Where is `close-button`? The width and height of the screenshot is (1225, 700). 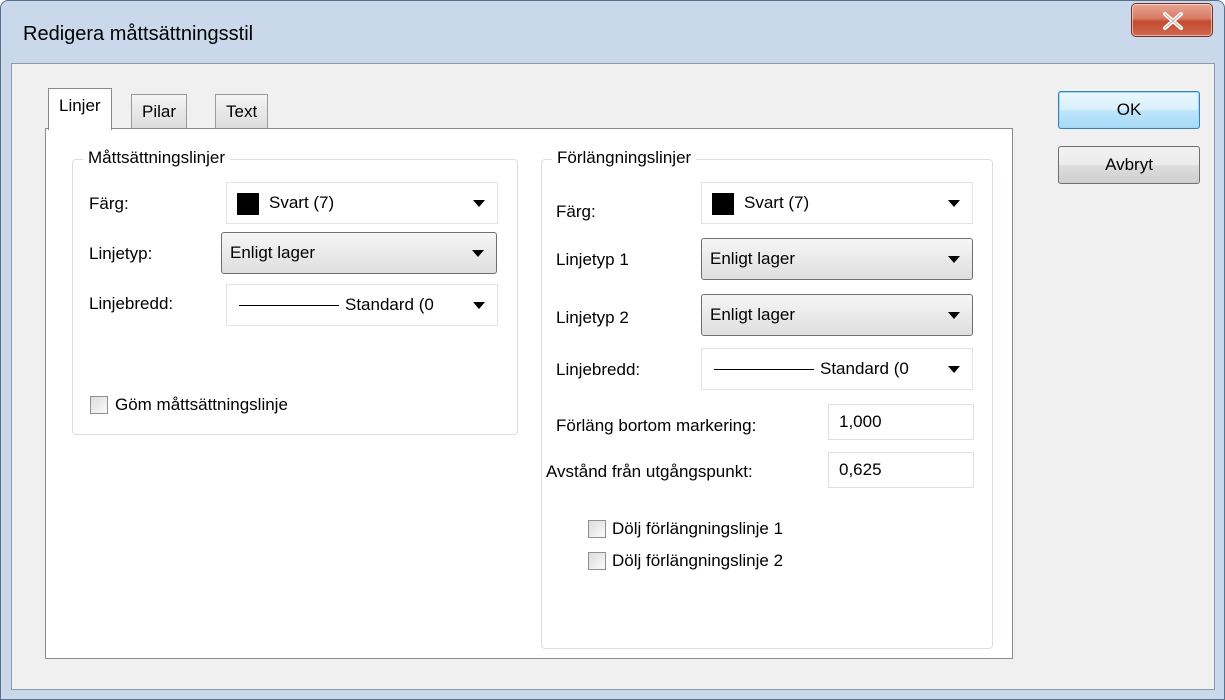 close-button is located at coordinates (1172, 20).